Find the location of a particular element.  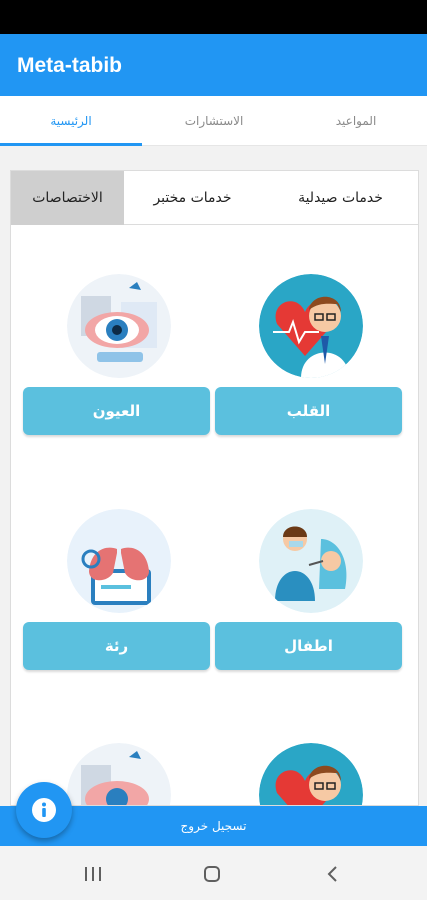

segment-pharmacy: خدمات صيدلية is located at coordinates (339, 198).